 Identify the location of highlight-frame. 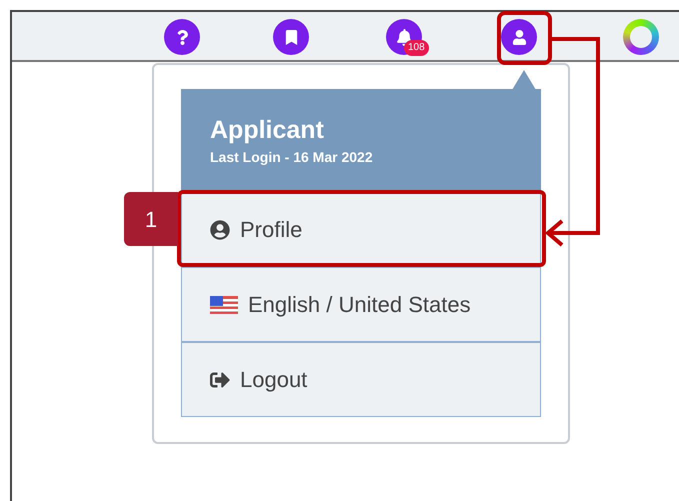
(524, 38).